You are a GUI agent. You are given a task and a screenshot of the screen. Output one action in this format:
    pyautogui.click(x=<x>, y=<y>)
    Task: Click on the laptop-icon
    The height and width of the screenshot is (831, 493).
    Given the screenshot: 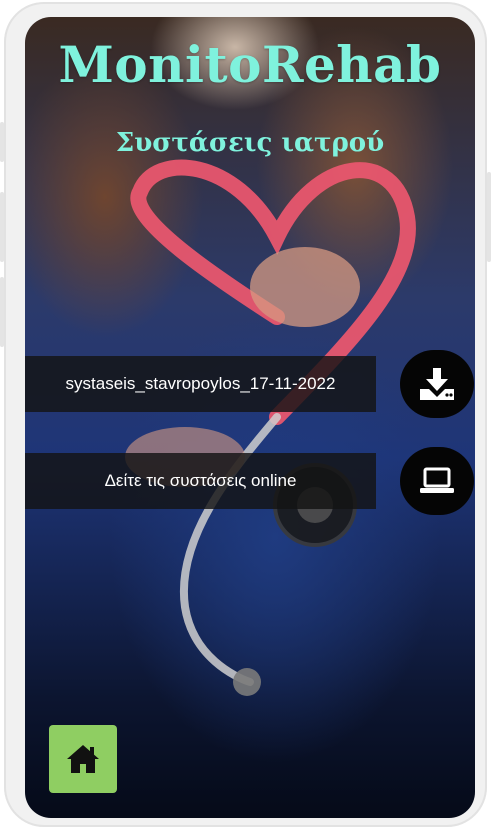 What is the action you would take?
    pyautogui.click(x=437, y=480)
    